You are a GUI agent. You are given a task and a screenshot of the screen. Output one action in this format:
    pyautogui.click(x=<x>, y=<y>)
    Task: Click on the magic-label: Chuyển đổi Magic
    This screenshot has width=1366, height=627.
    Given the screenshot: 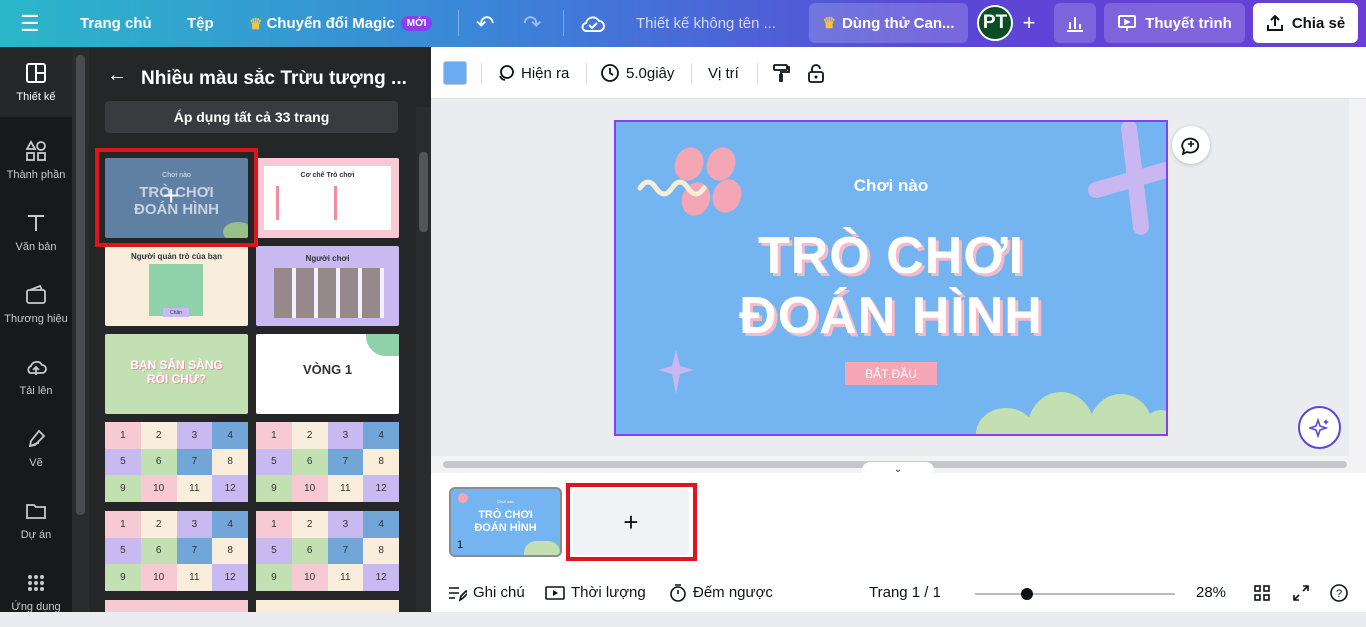 What is the action you would take?
    pyautogui.click(x=330, y=23)
    